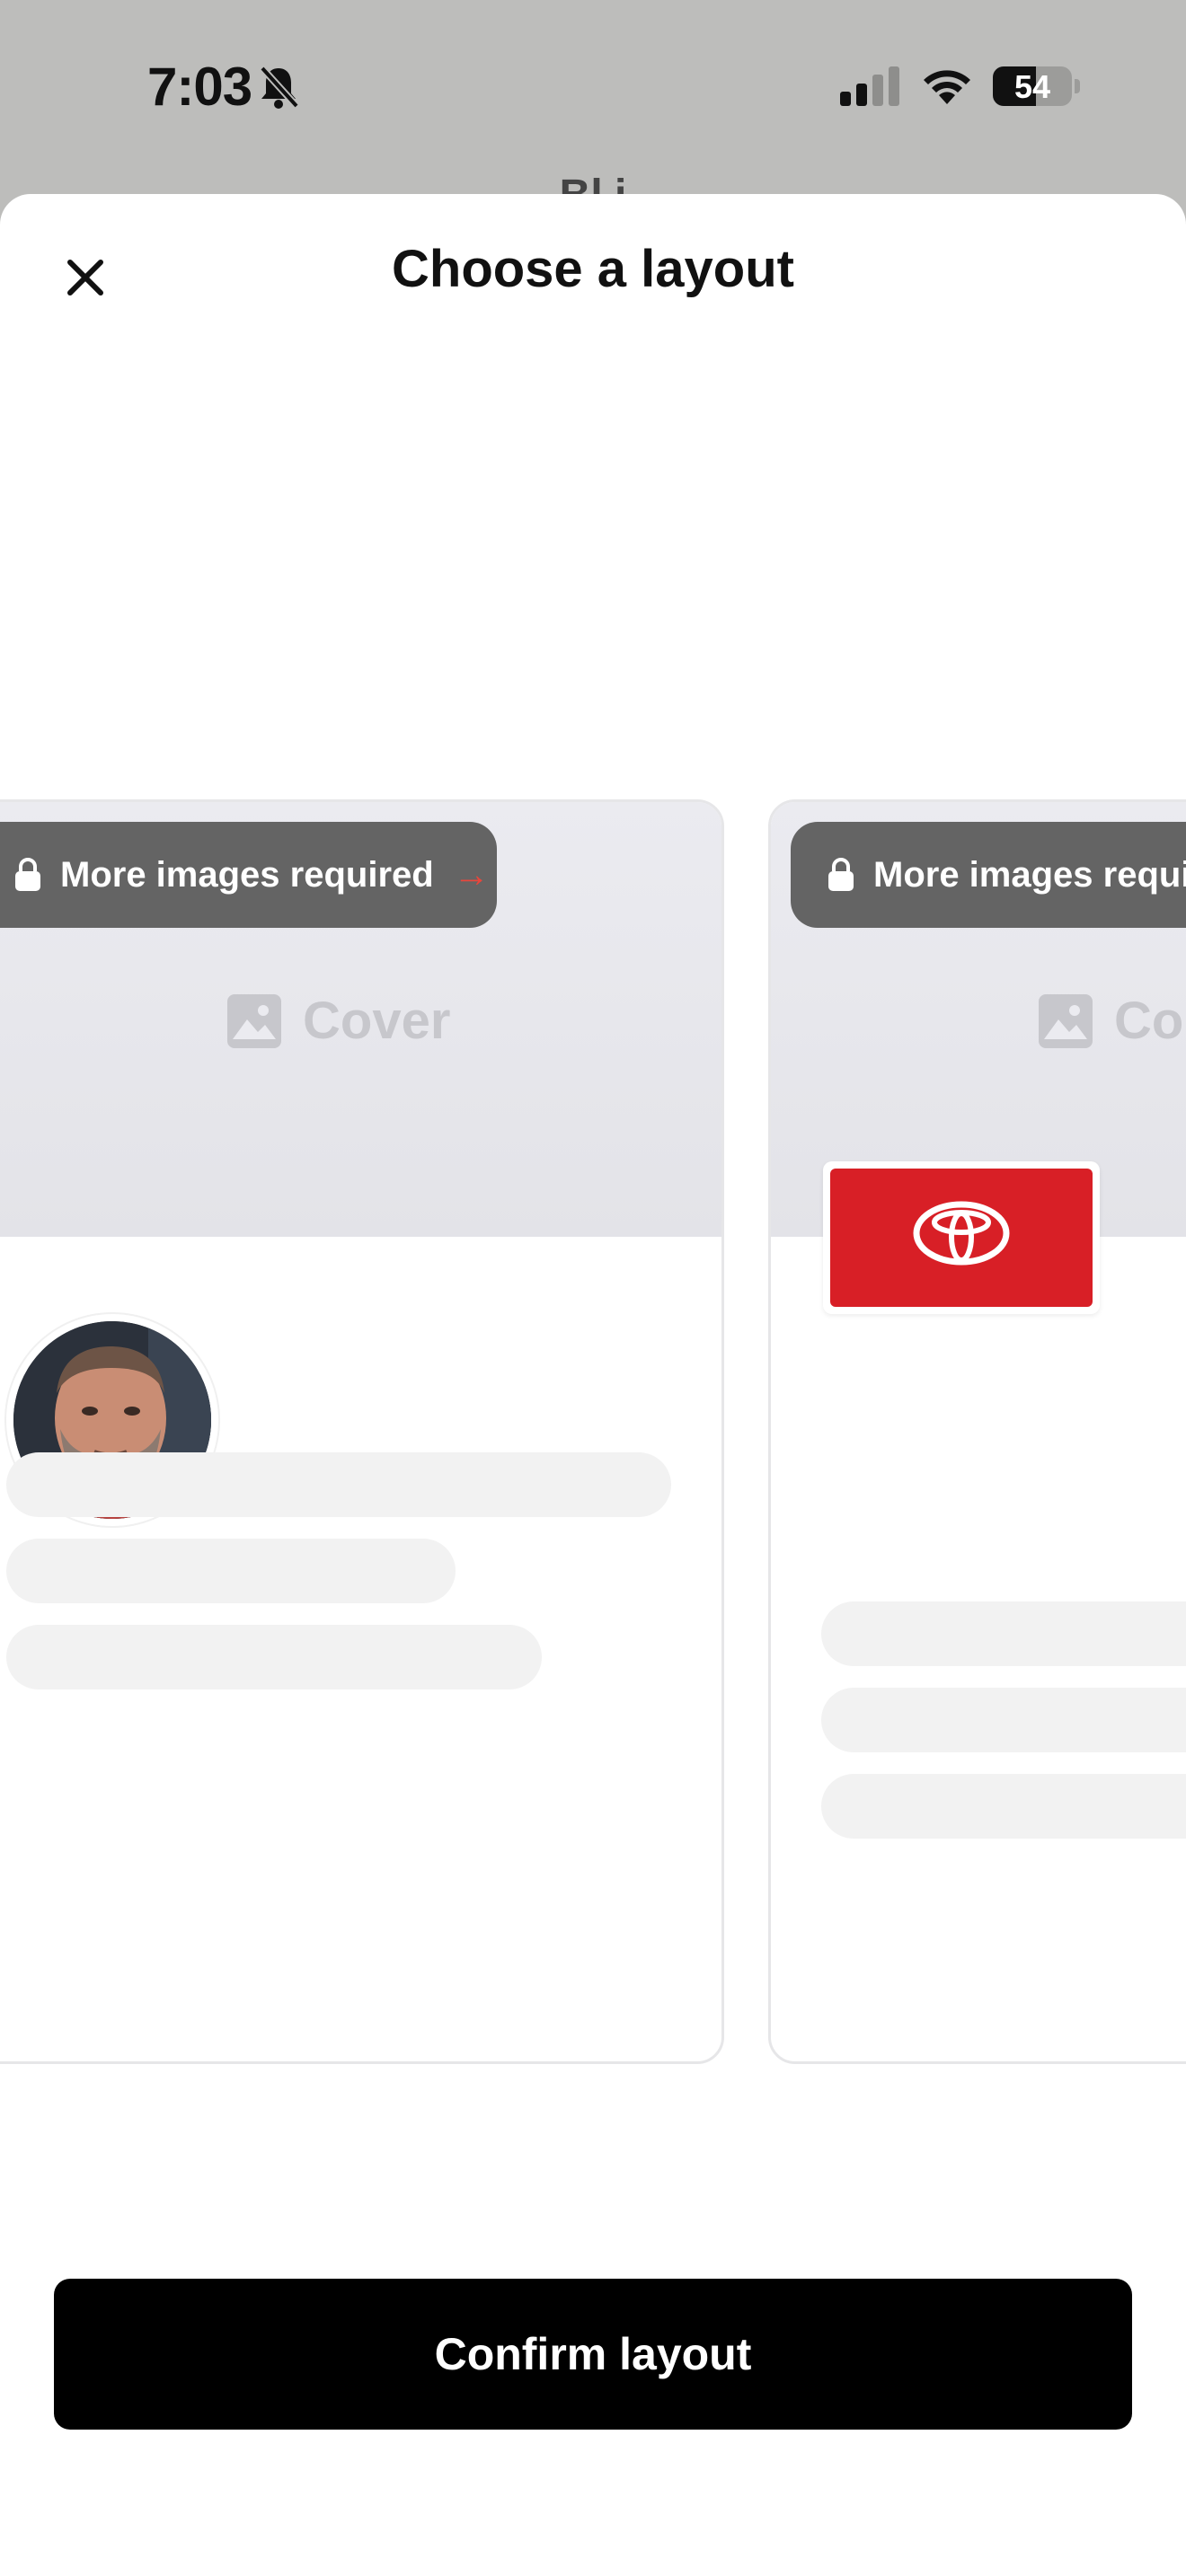  Describe the element at coordinates (869, 86) in the screenshot. I see `cellular-signal-icon` at that location.